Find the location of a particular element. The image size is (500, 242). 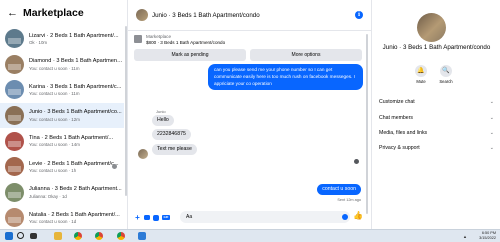

search-button: 🔍 Search is located at coordinates (446, 74).